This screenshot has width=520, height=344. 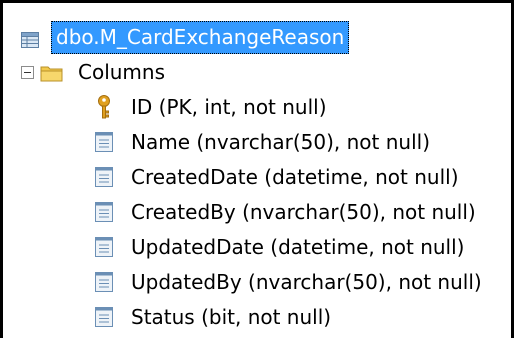 What do you see at coordinates (298, 247) in the screenshot?
I see `column-label: UpdatedDate (datetime, not null)` at bounding box center [298, 247].